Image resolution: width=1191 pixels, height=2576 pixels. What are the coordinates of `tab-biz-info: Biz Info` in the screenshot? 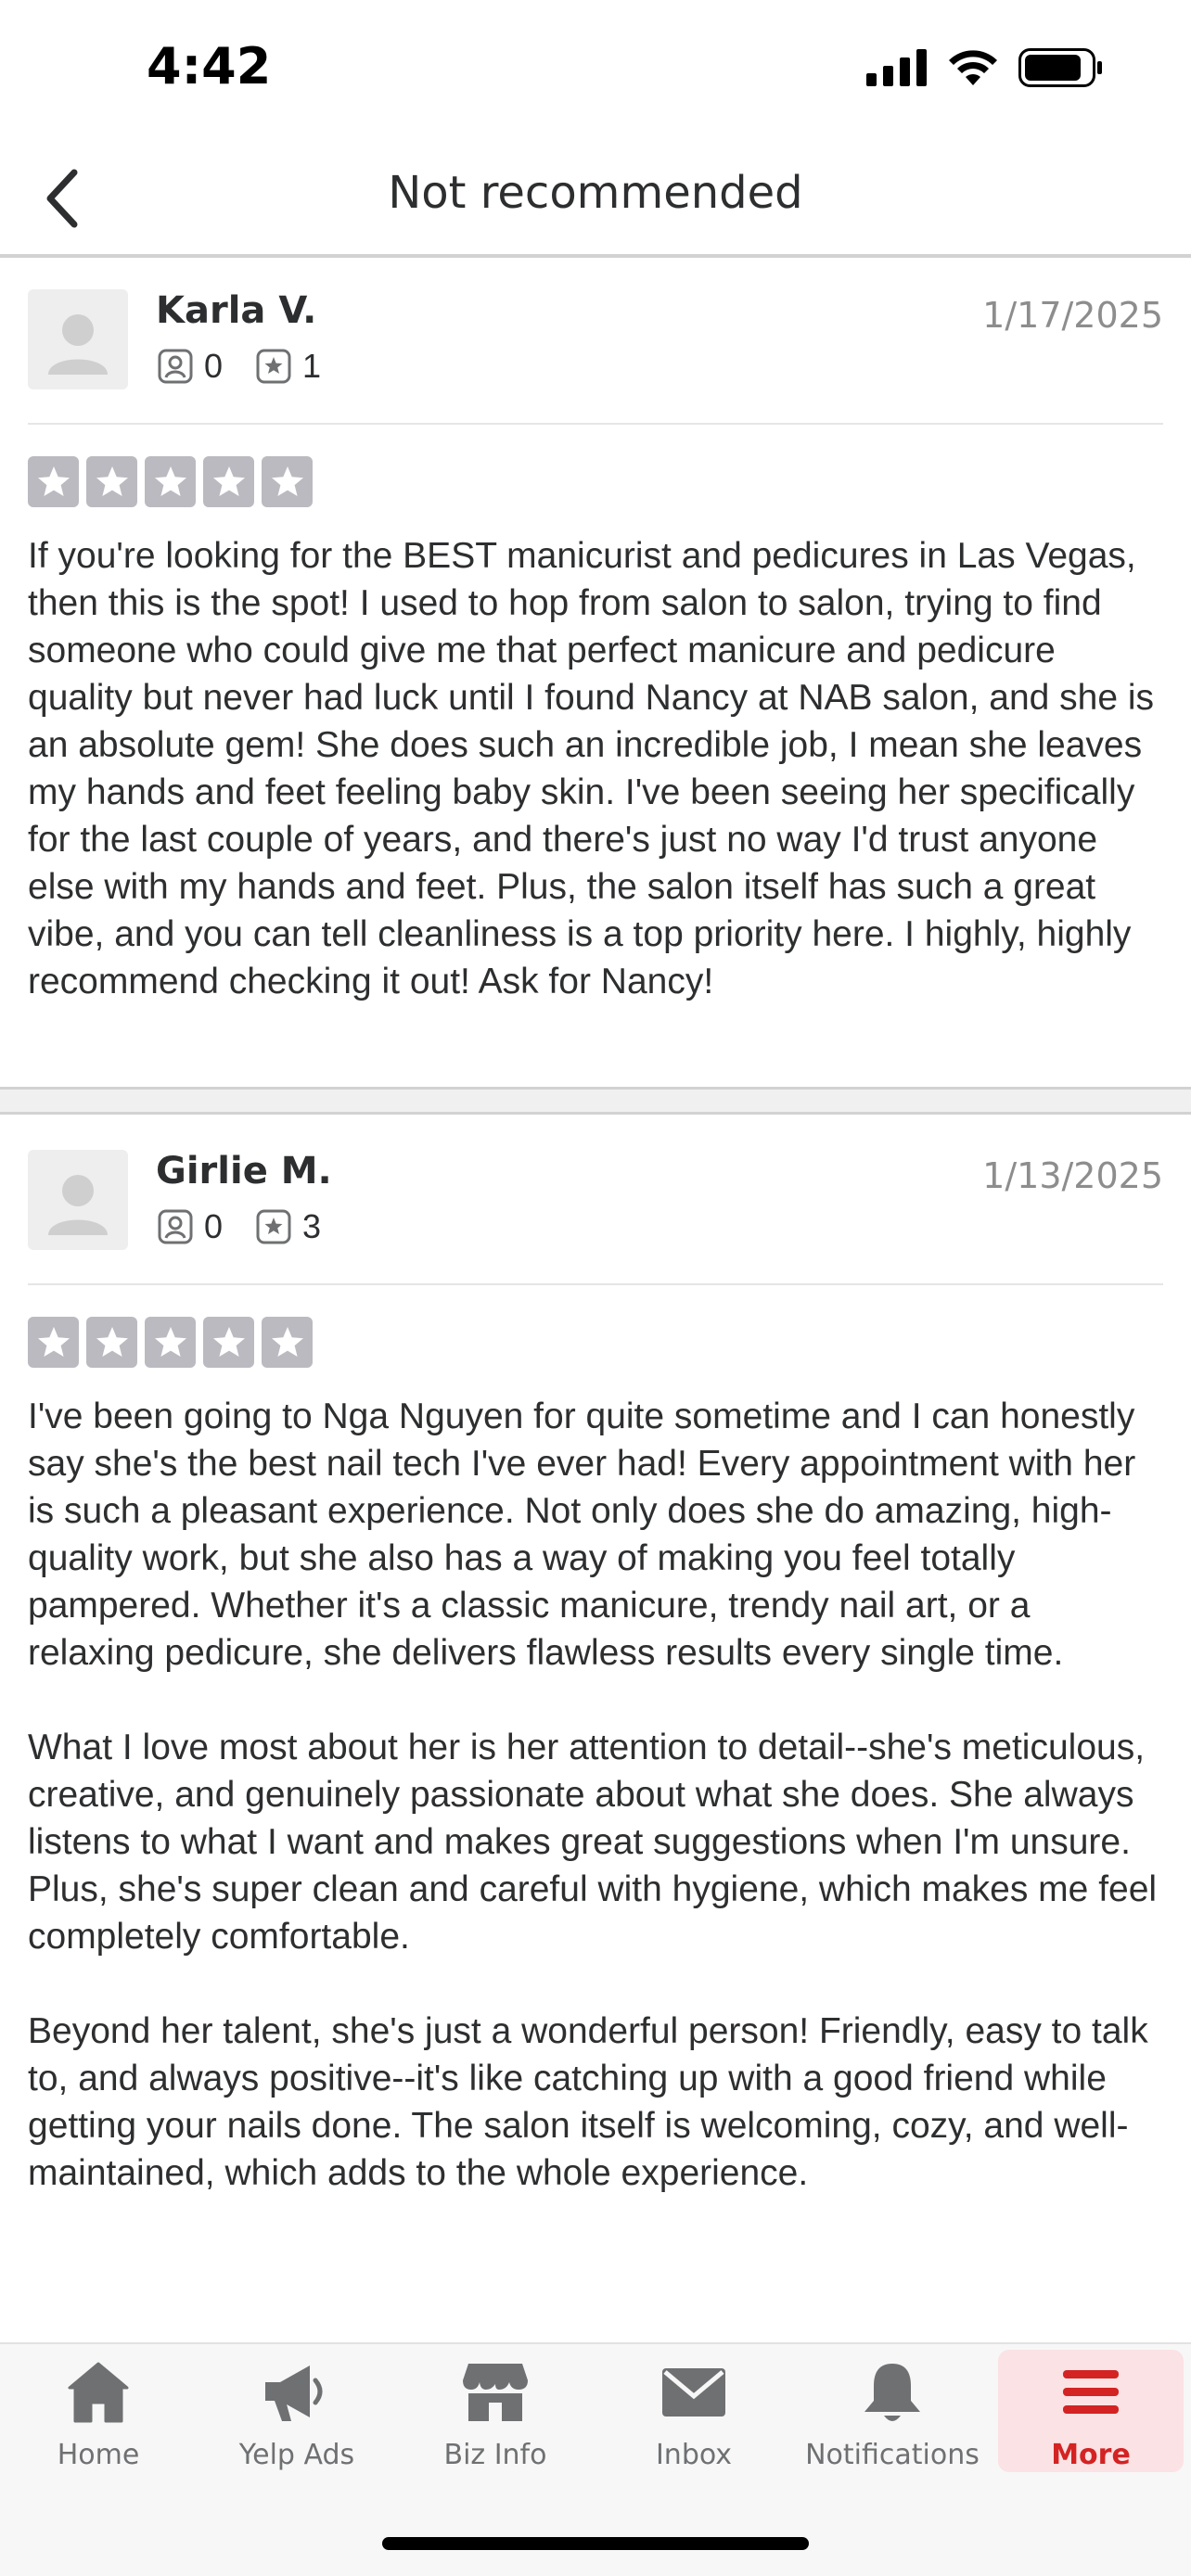 It's located at (495, 2411).